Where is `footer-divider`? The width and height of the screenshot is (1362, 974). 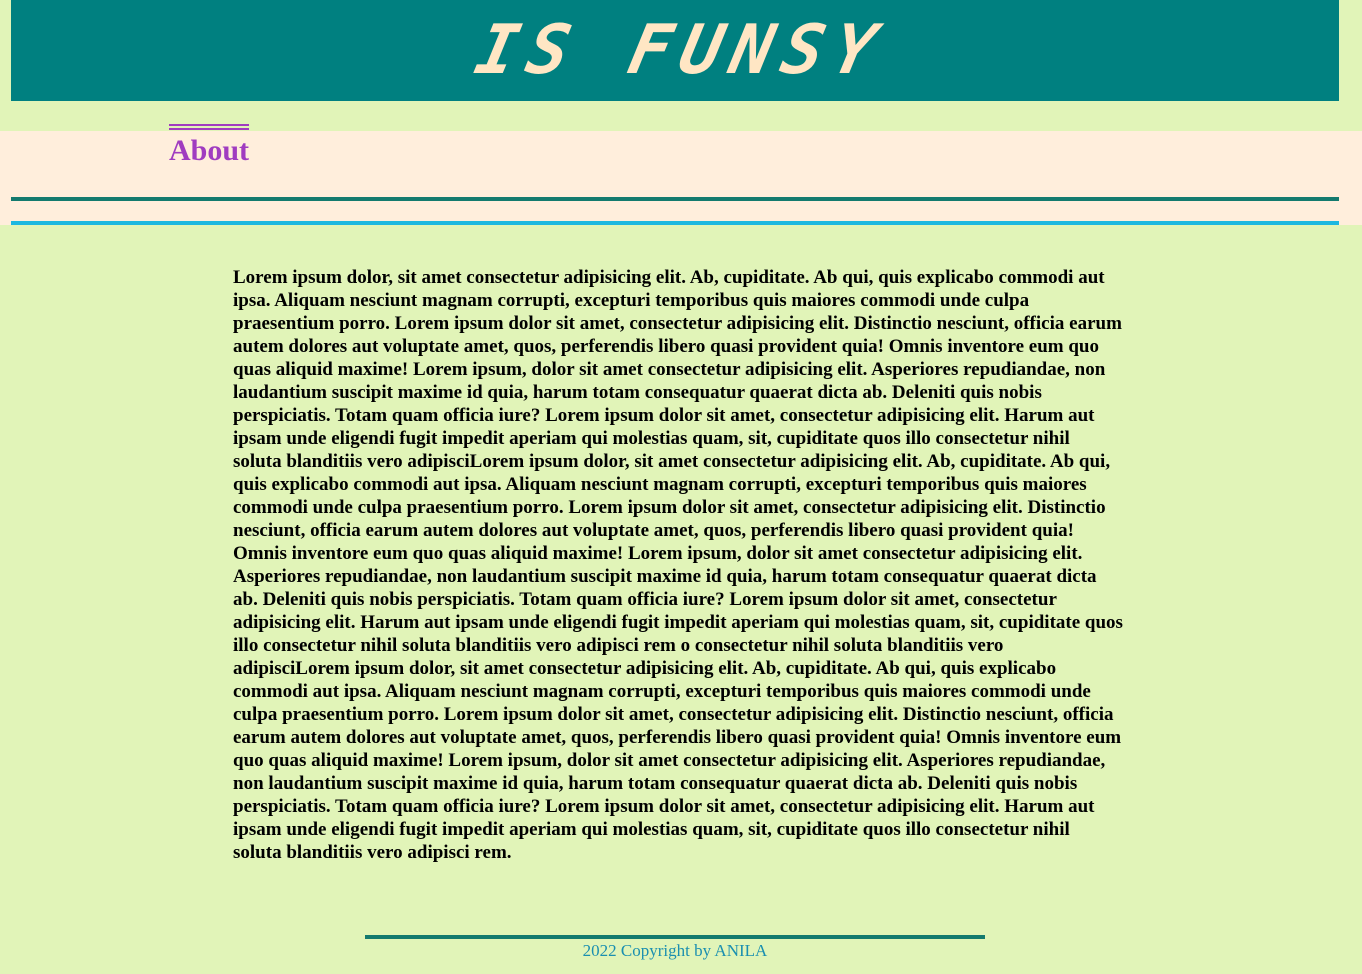
footer-divider is located at coordinates (675, 937).